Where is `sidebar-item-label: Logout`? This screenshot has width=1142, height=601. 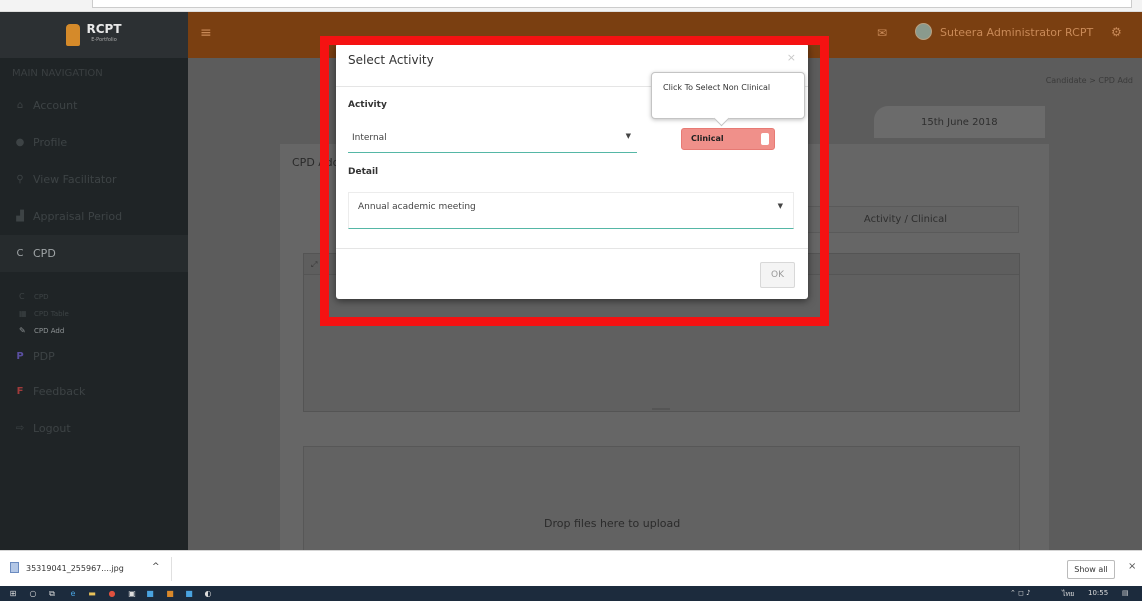
sidebar-item-label: Logout is located at coordinates (52, 428).